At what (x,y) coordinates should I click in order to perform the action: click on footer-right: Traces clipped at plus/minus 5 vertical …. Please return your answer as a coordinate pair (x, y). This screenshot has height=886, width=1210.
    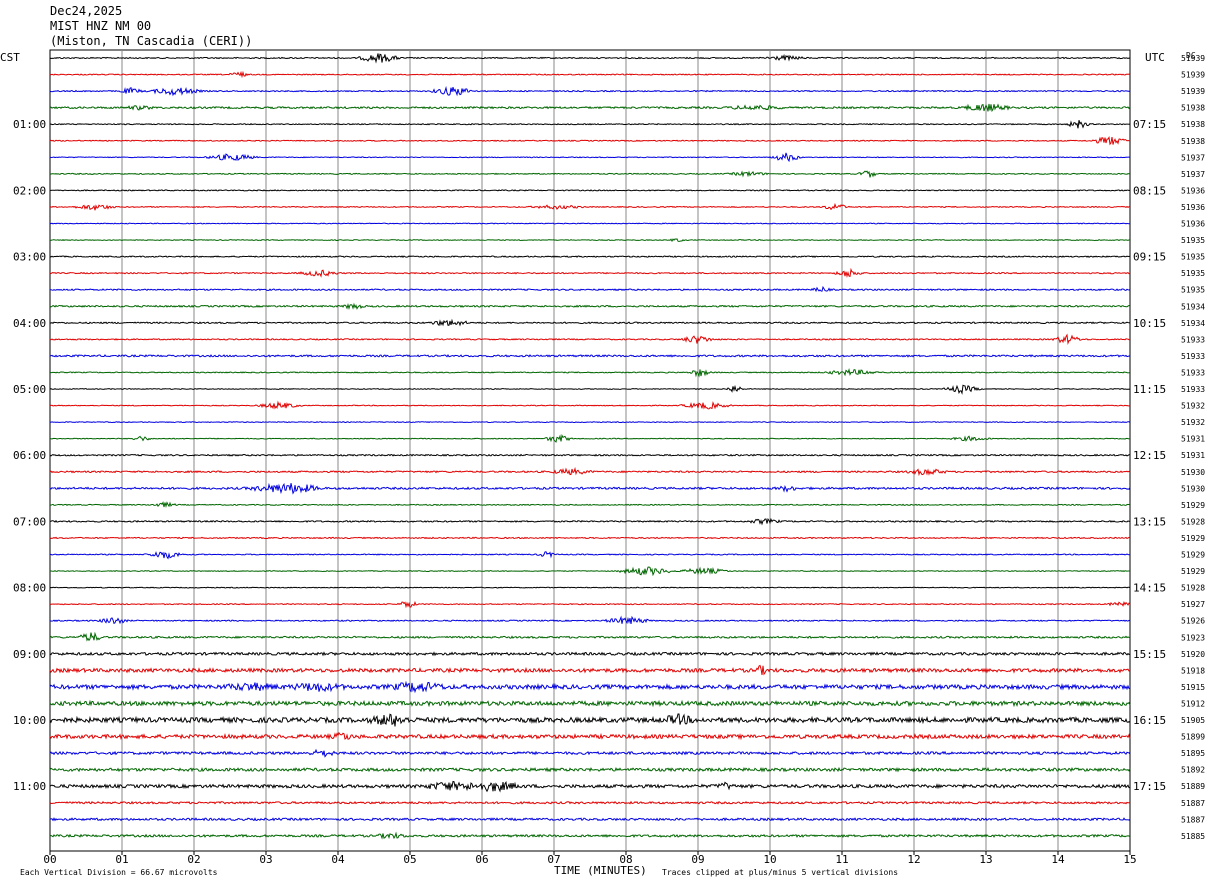
    Looking at the image, I should click on (780, 872).